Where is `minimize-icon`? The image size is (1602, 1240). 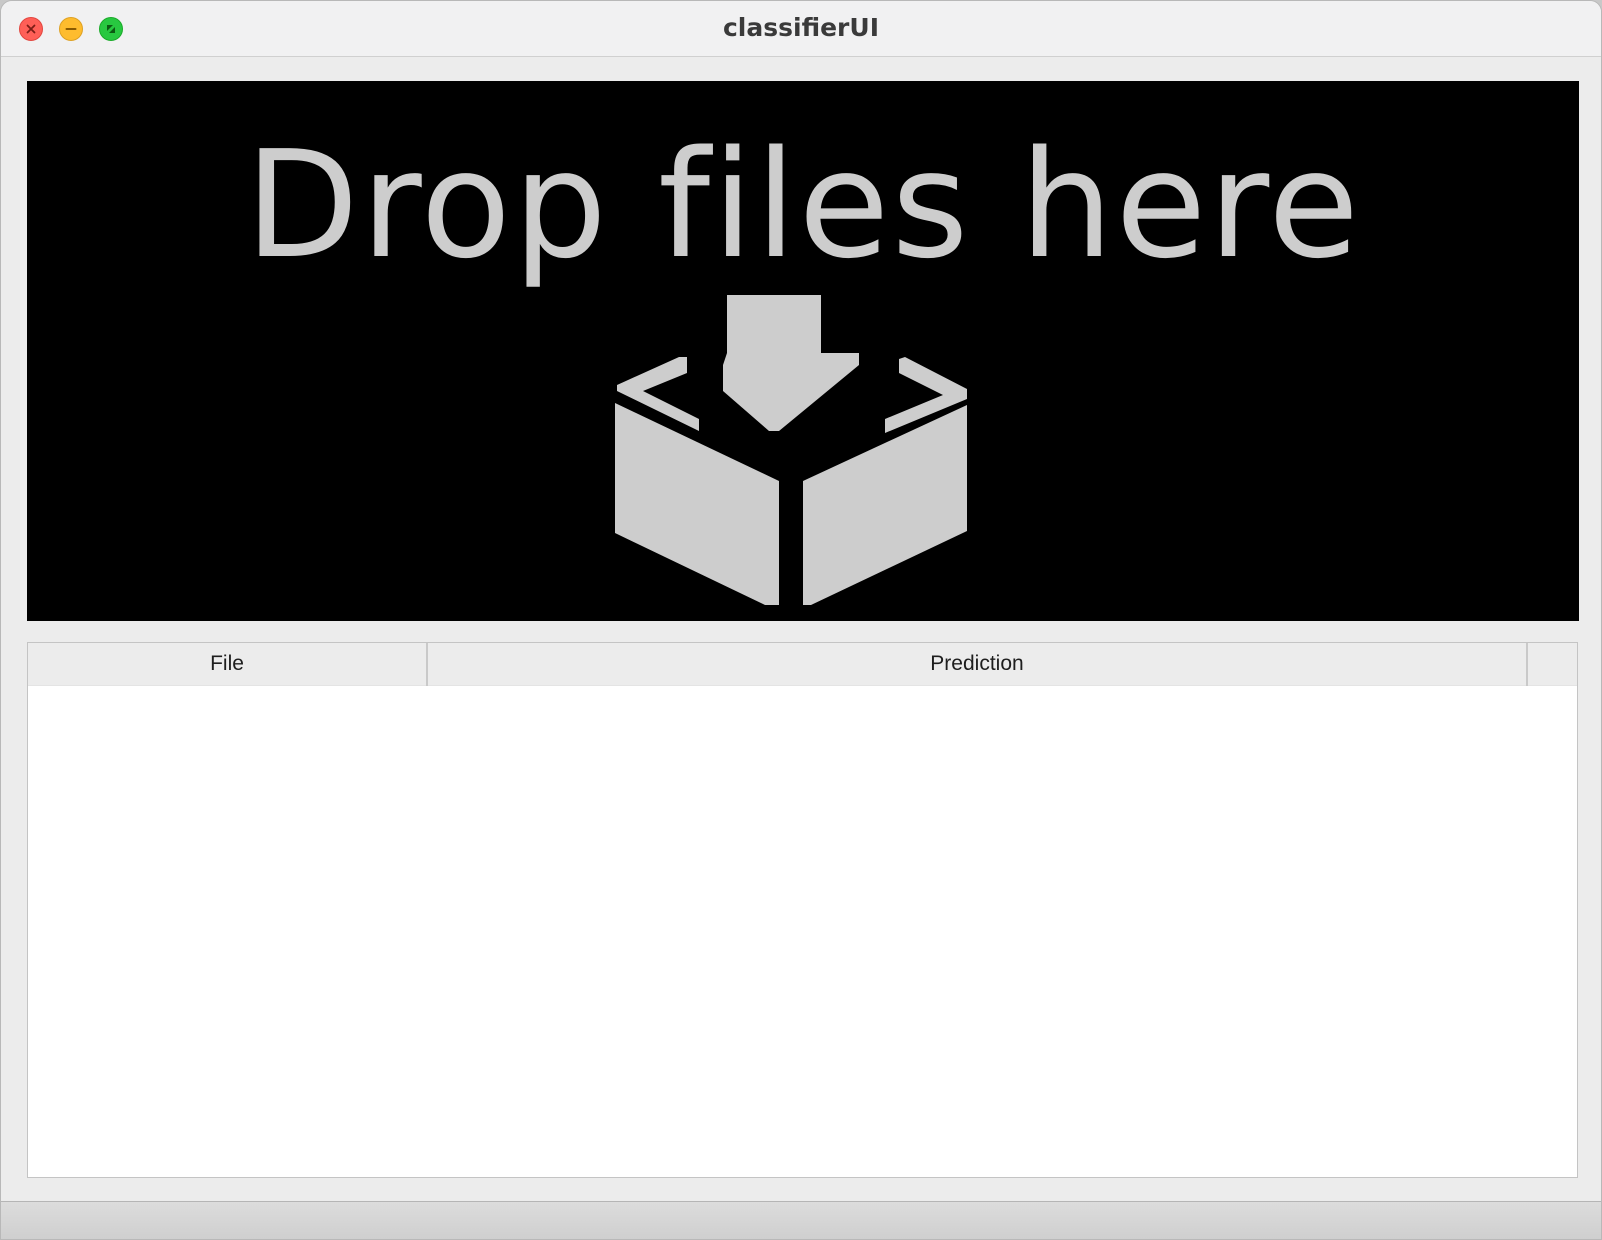 minimize-icon is located at coordinates (71, 29).